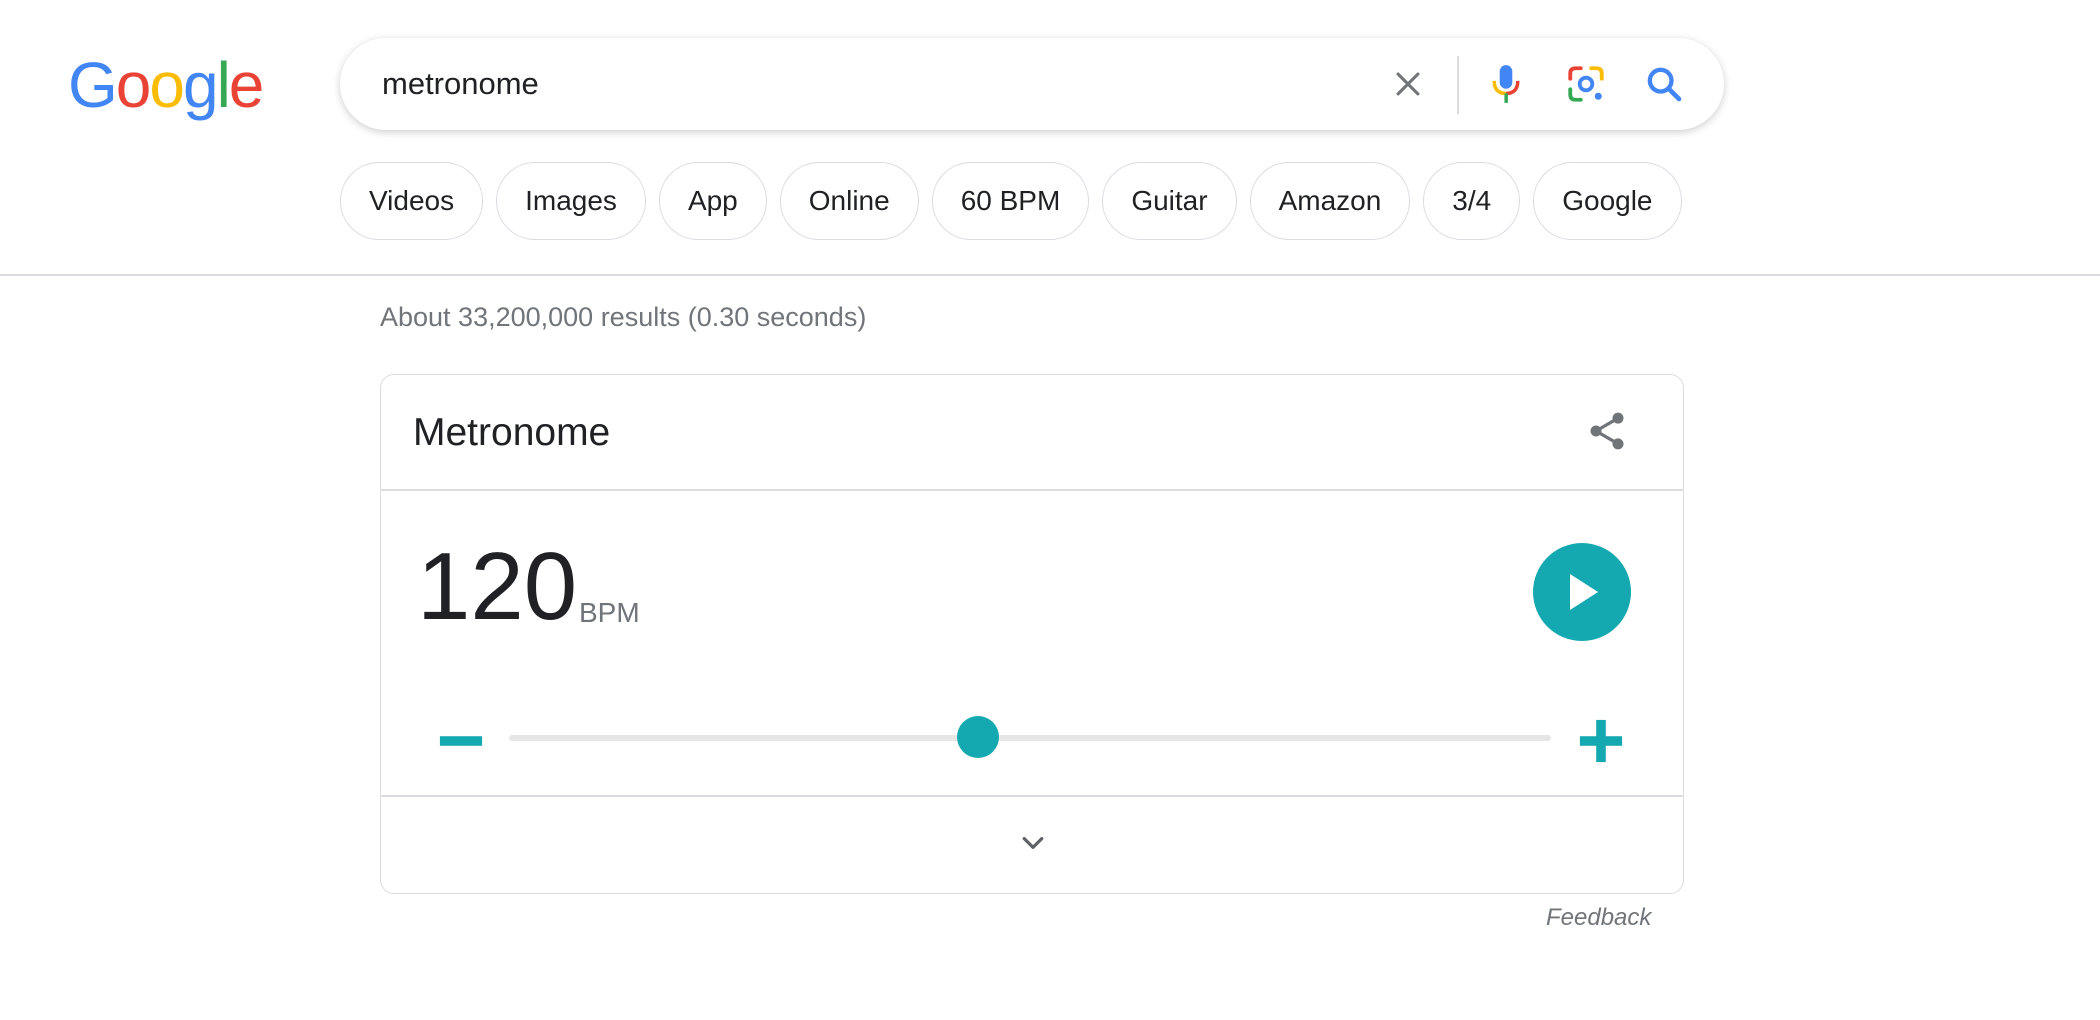  What do you see at coordinates (1050, 275) in the screenshot?
I see `header-divider` at bounding box center [1050, 275].